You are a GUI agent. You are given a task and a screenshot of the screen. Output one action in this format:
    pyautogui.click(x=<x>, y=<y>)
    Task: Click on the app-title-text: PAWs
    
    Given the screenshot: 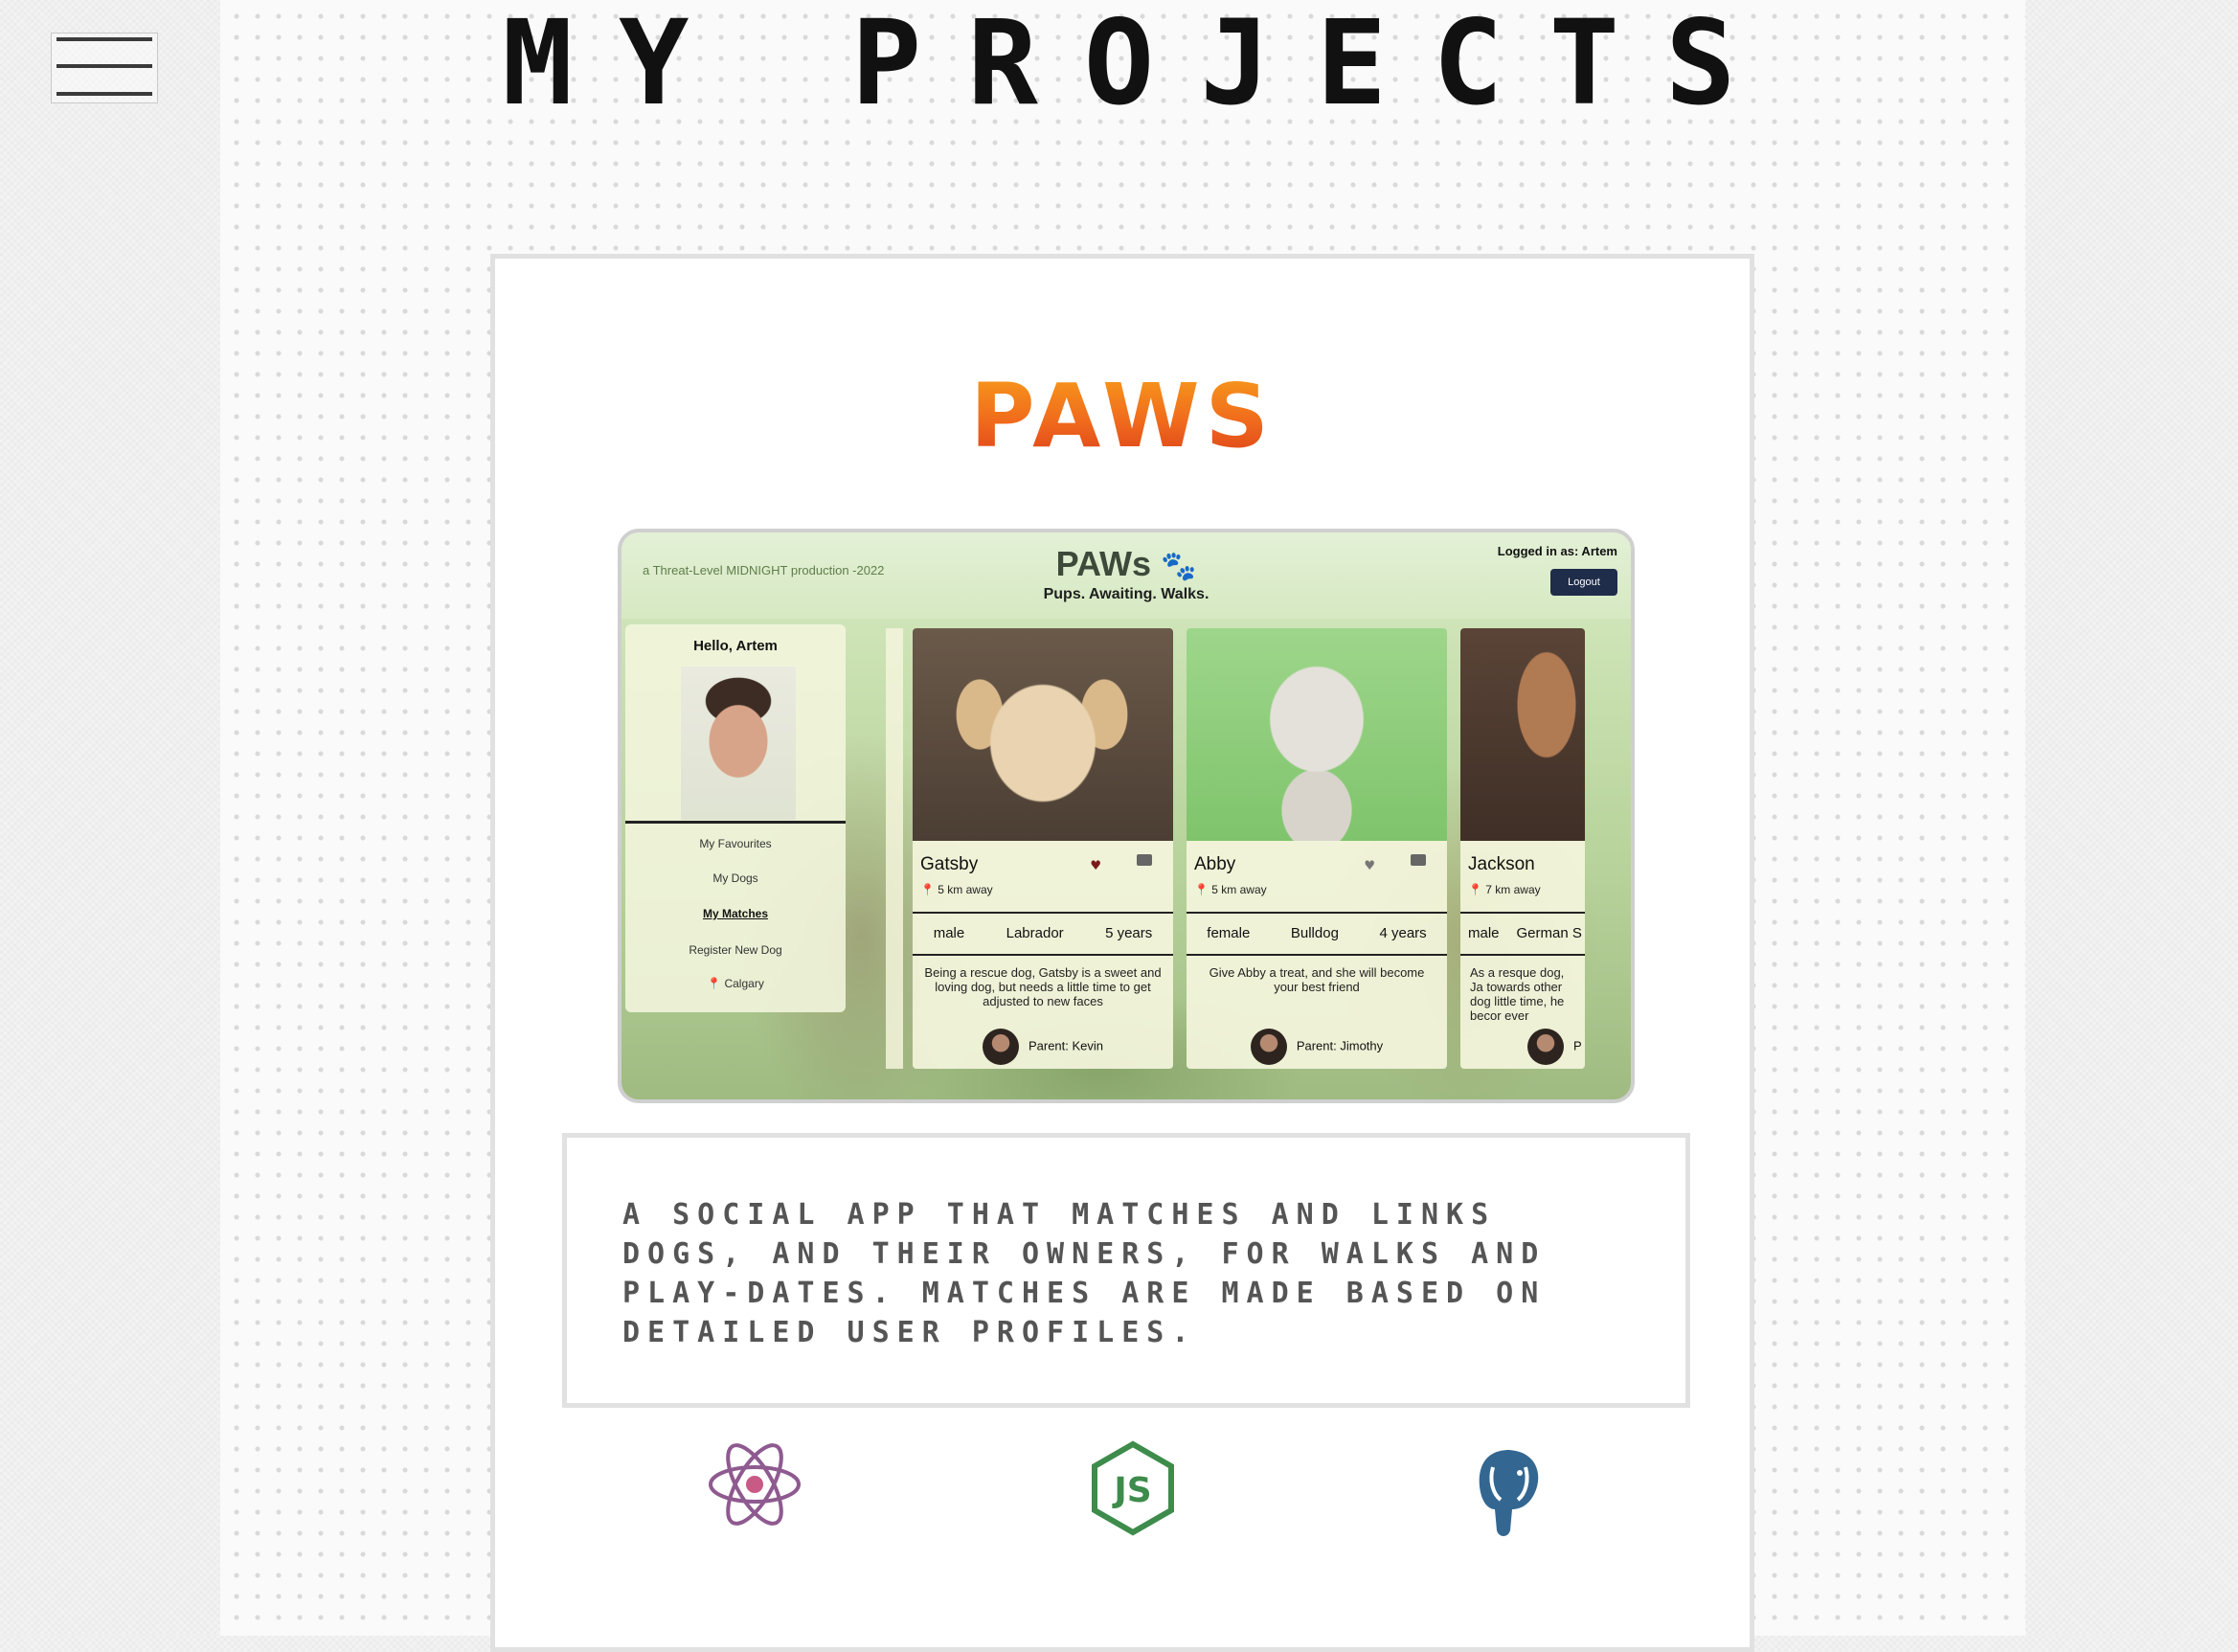 What is the action you would take?
    pyautogui.click(x=1103, y=564)
    